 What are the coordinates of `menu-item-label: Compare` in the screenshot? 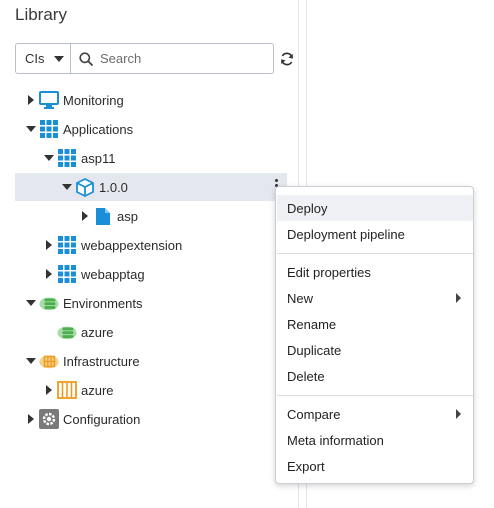 It's located at (314, 414).